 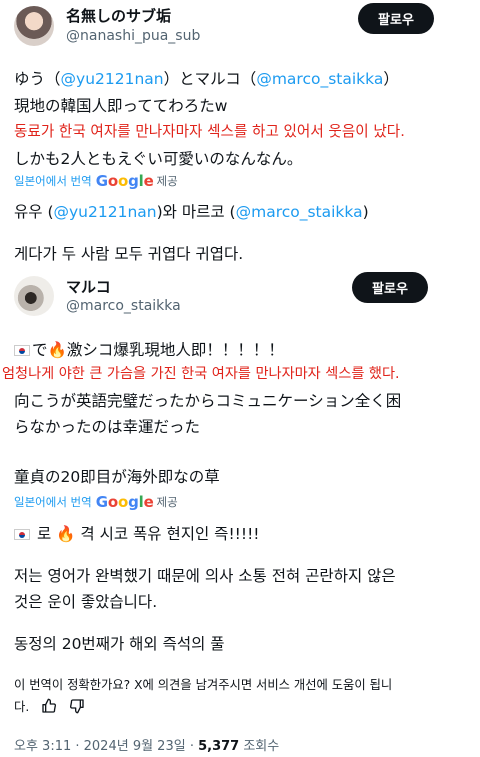 I want to click on red-translation-overlay: 엄청나게 야한 큰 가슴을 가진 한국 여자를 만나자마자 섹스를 했다., so click(x=201, y=374).